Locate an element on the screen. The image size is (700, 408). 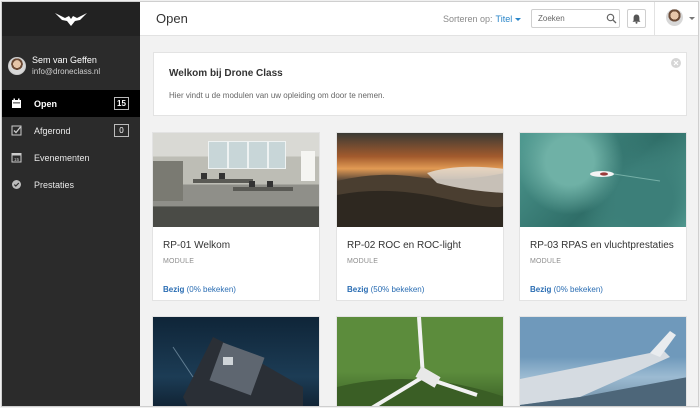
close-icon is located at coordinates (676, 63).